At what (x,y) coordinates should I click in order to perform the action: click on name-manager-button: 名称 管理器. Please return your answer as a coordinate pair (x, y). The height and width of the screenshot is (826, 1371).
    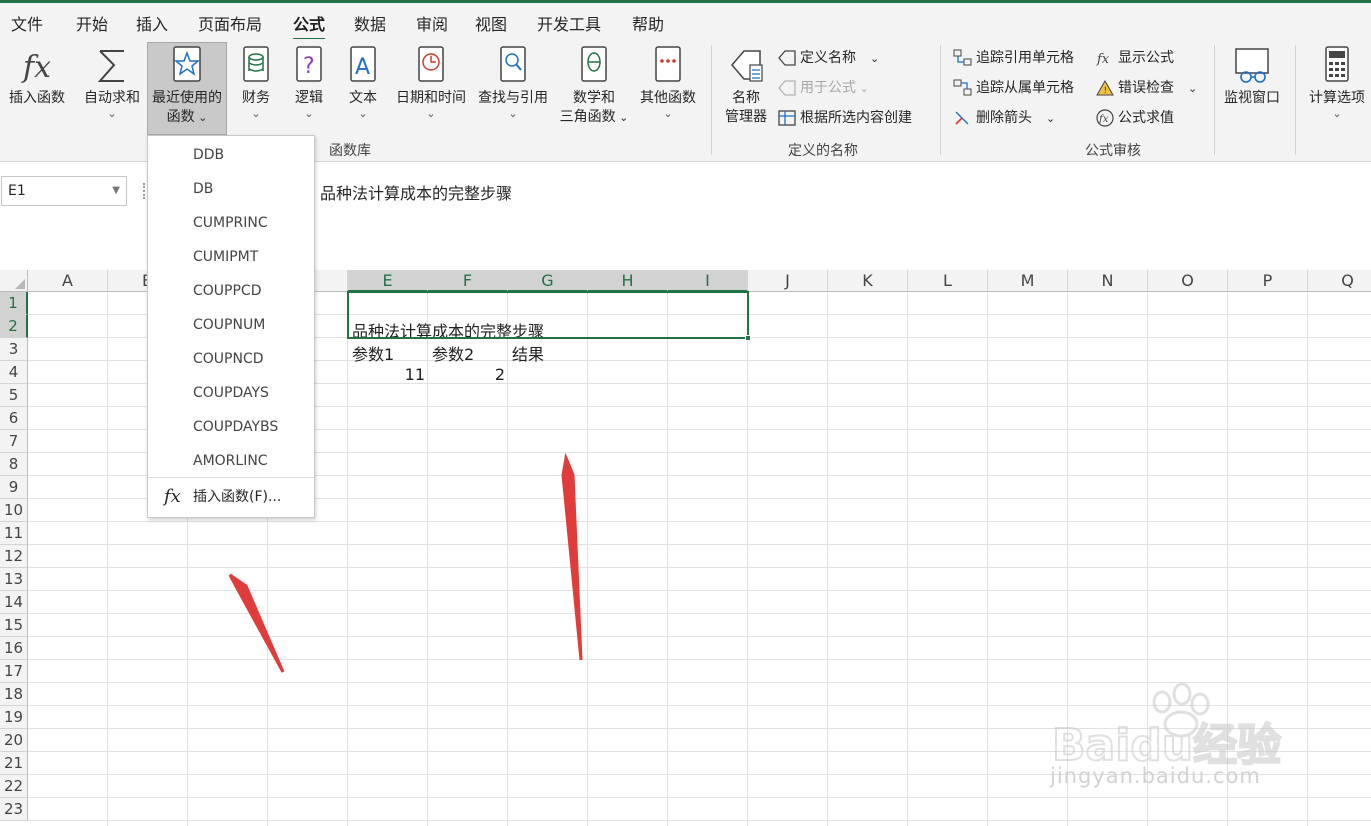
    Looking at the image, I should click on (746, 85).